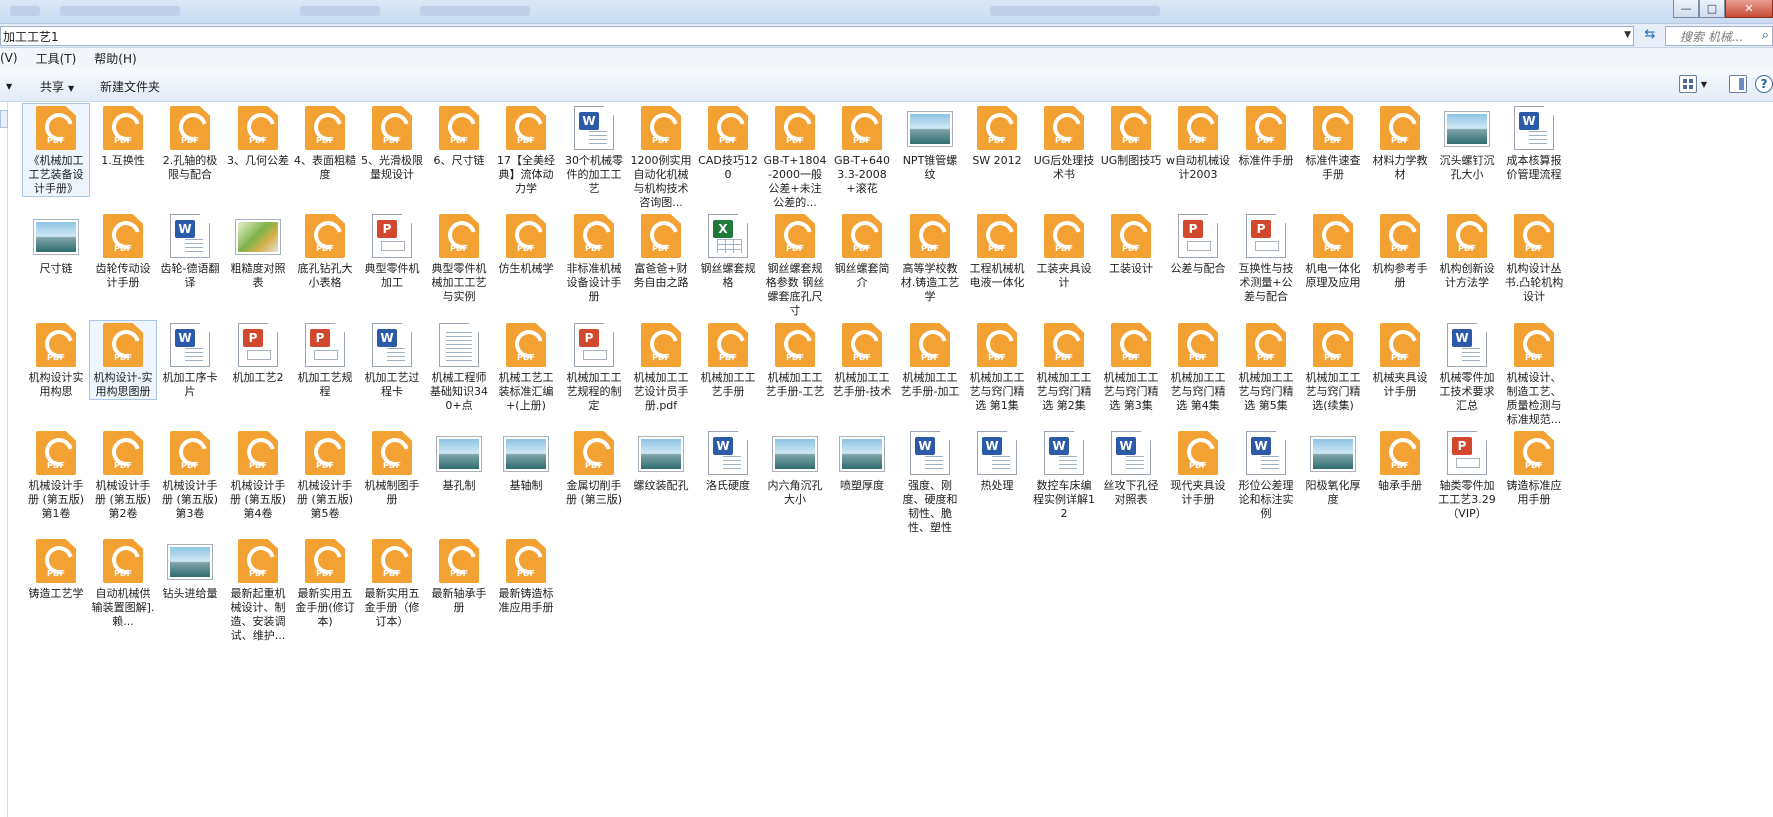  What do you see at coordinates (190, 251) in the screenshot?
I see `file-item: W 齿轮-德语翻译` at bounding box center [190, 251].